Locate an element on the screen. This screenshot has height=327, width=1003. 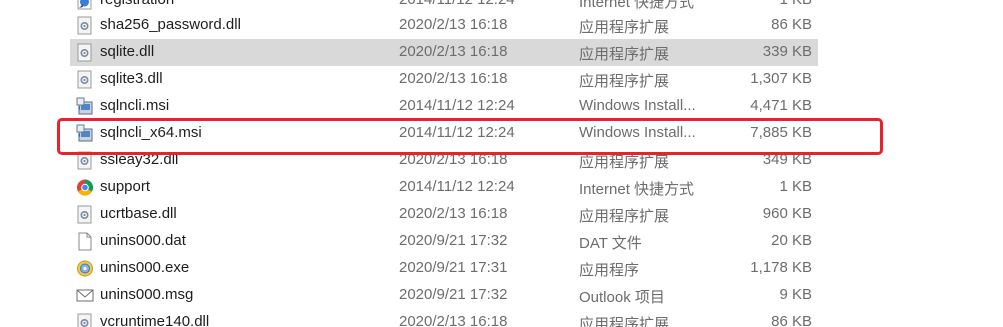
file-name: vcruntime140.dll is located at coordinates (155, 320).